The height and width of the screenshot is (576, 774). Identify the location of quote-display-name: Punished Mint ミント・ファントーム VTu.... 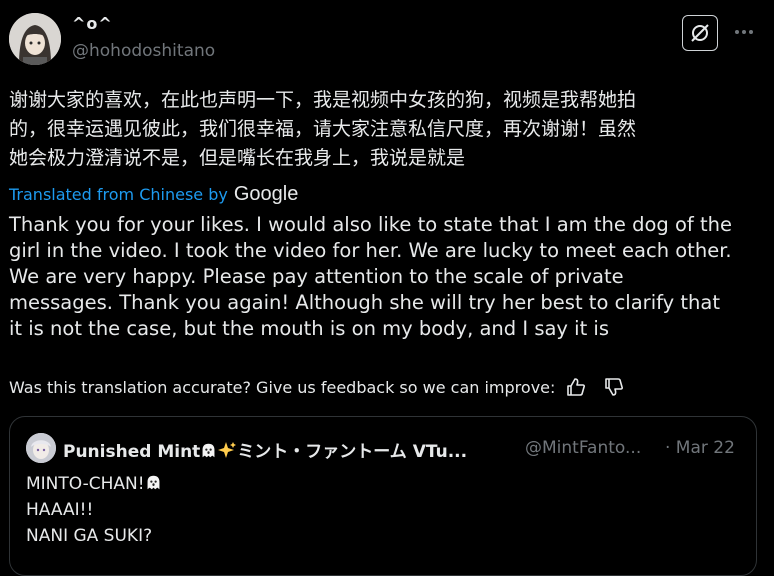
(265, 449).